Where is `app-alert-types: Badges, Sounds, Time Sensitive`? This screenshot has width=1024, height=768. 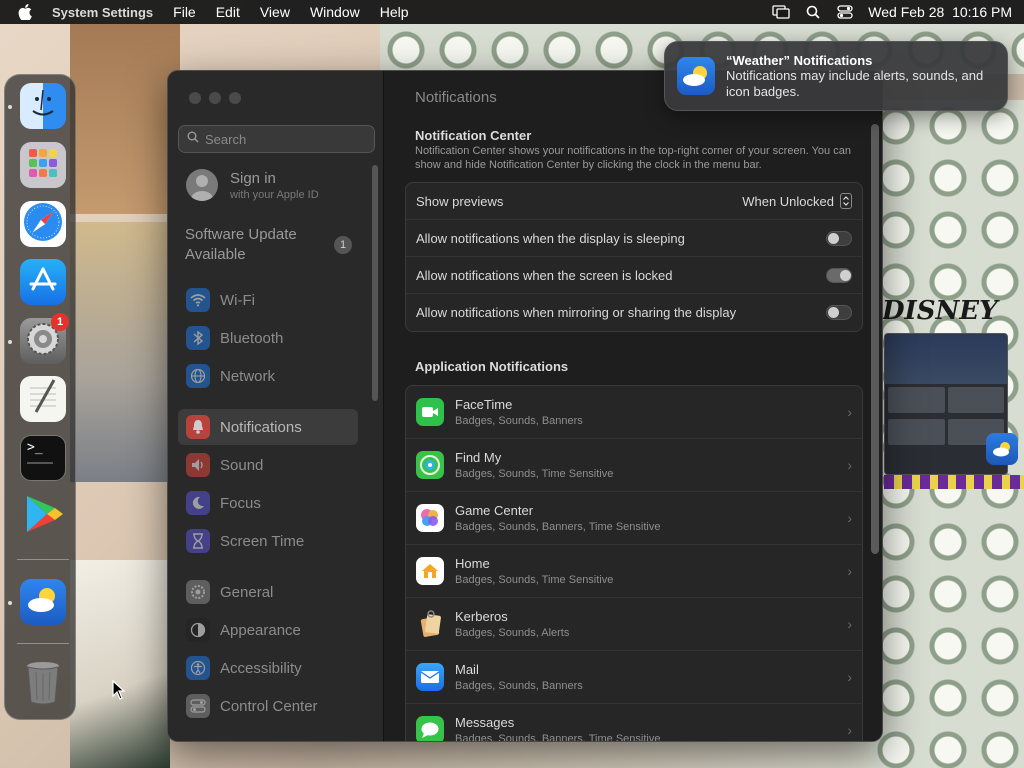 app-alert-types: Badges, Sounds, Time Sensitive is located at coordinates (534, 580).